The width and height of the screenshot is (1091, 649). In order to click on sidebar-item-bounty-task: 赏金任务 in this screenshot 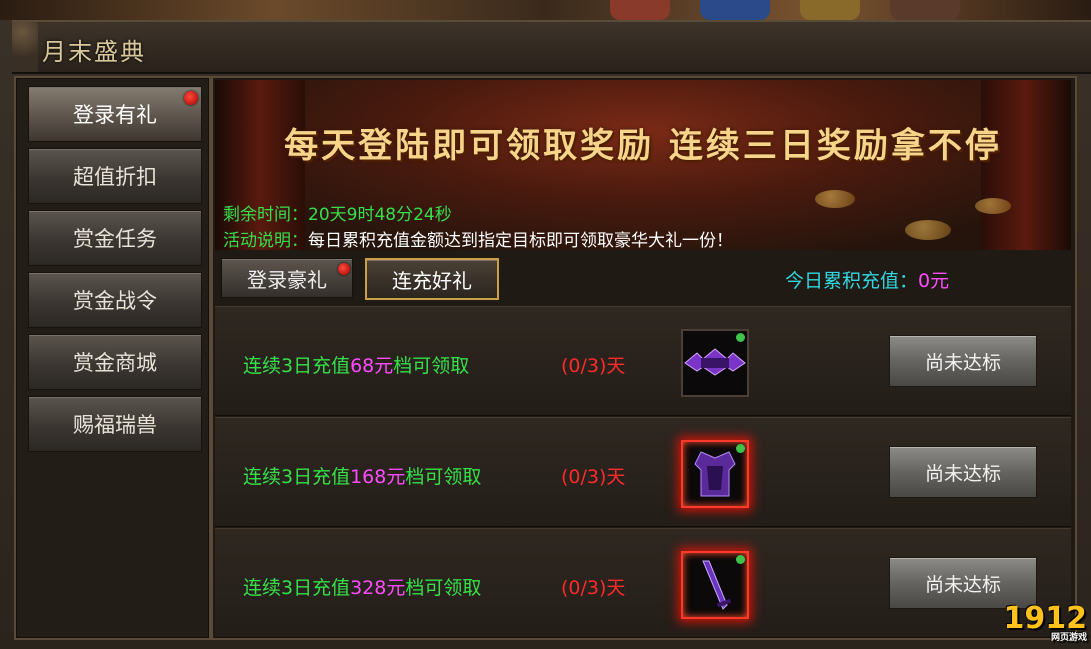, I will do `click(115, 238)`.